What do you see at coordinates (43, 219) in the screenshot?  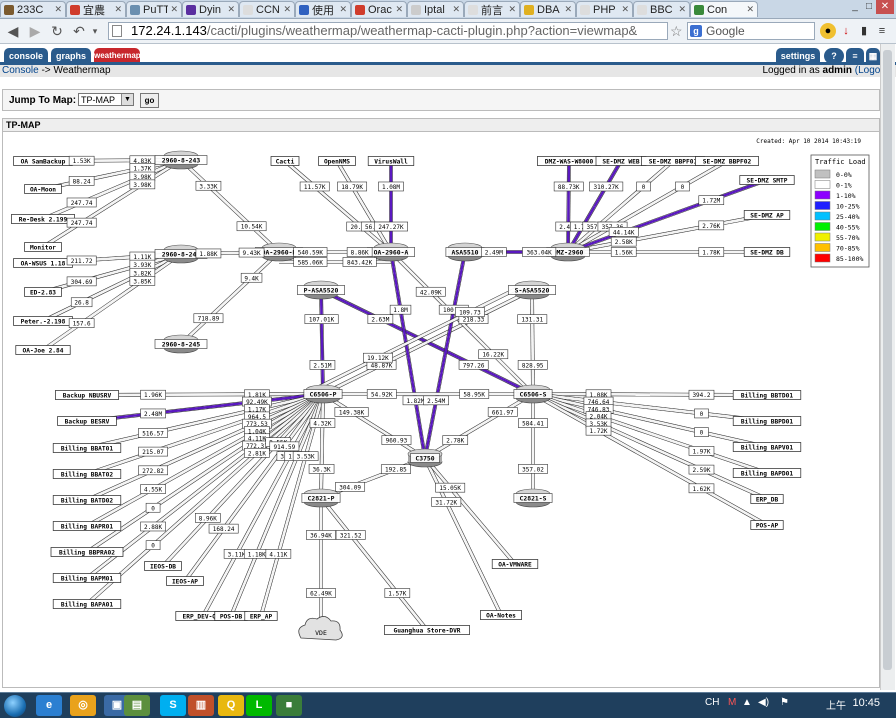 I see `node-redesk: Re-Desk 2.199` at bounding box center [43, 219].